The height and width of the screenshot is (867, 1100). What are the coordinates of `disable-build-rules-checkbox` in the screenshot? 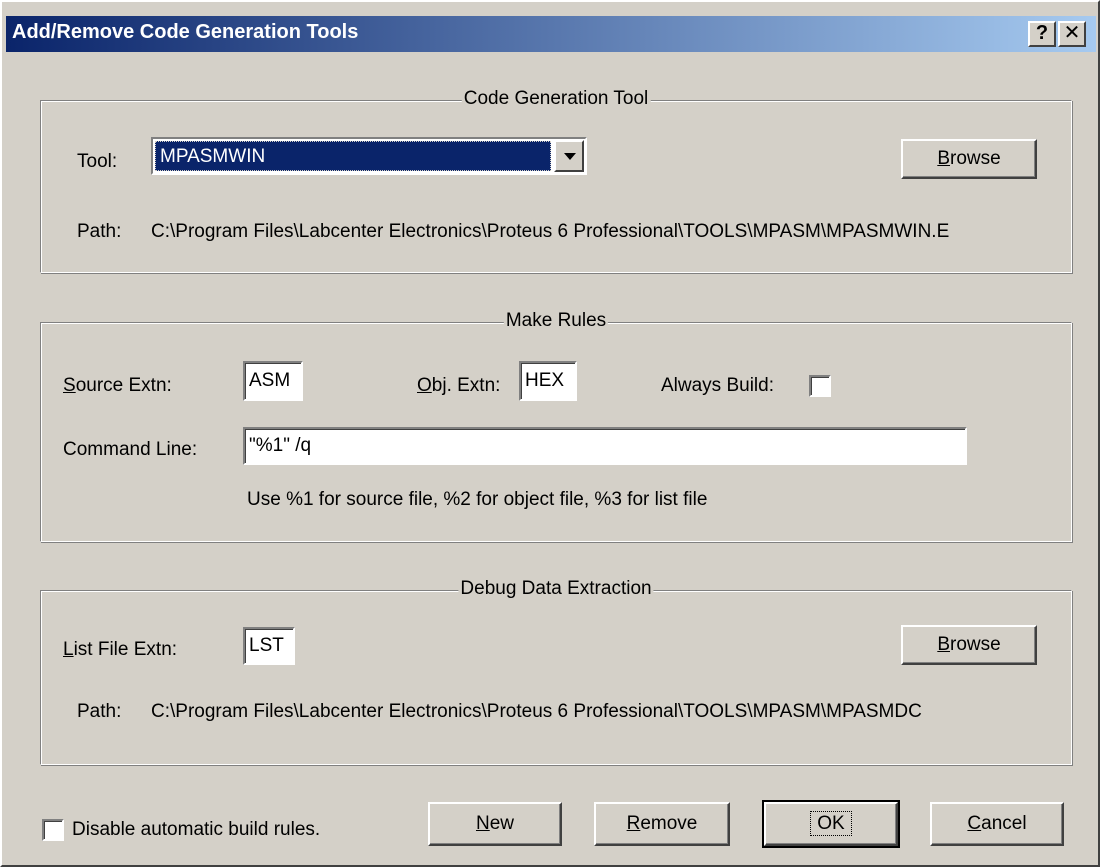 It's located at (53, 830).